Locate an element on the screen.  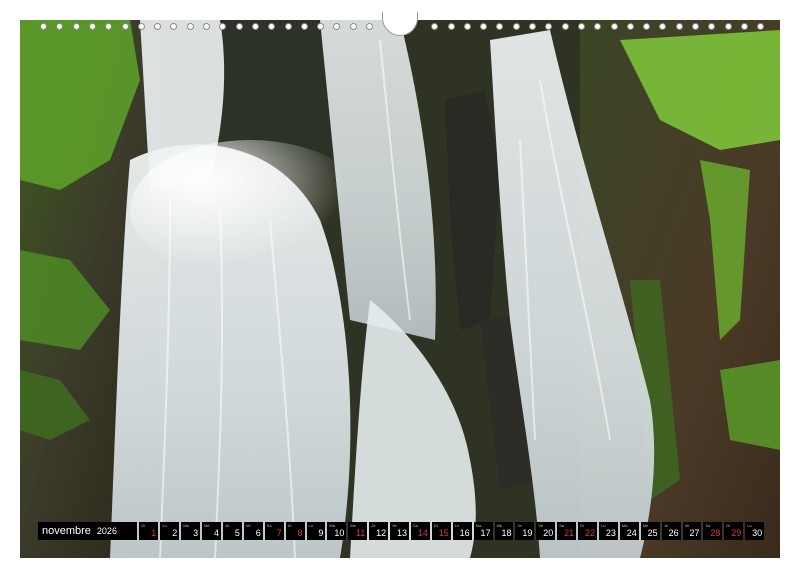
day-of-week: Me is located at coordinates (207, 525).